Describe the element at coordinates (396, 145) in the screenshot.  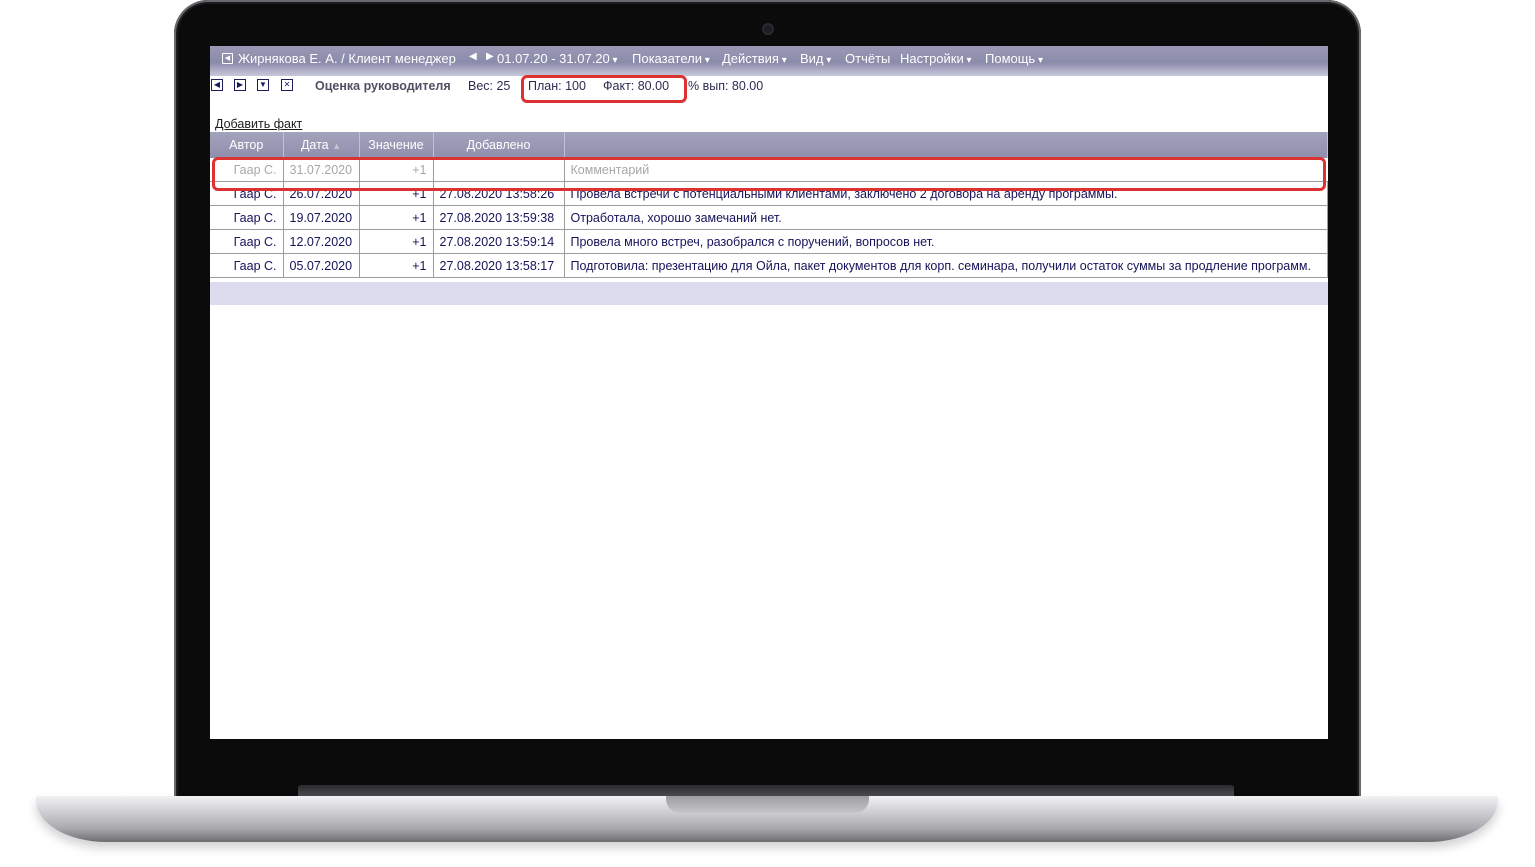
I see `col-value: Значение` at that location.